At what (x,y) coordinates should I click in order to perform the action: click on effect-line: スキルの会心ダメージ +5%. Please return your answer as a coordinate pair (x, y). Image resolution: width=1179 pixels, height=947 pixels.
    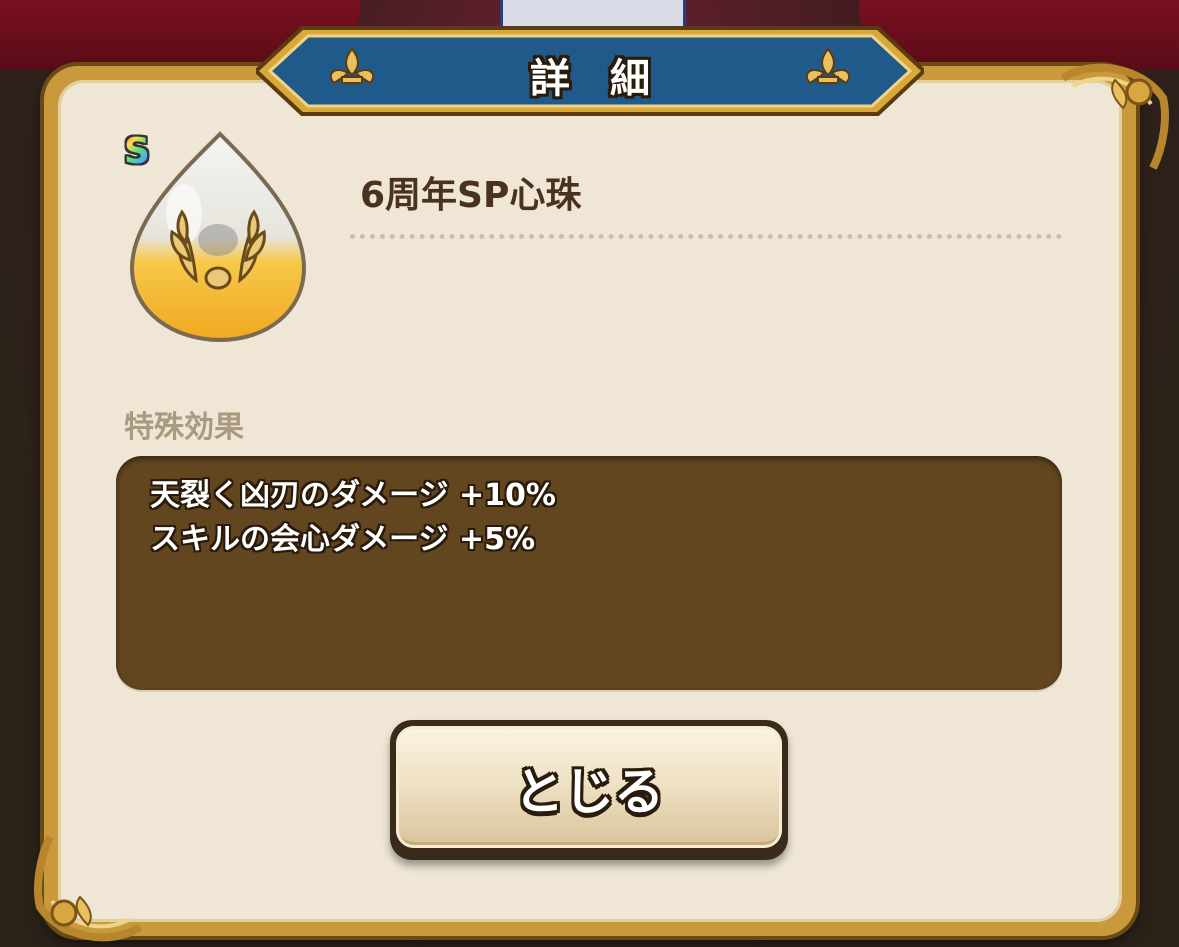
    Looking at the image, I should click on (343, 539).